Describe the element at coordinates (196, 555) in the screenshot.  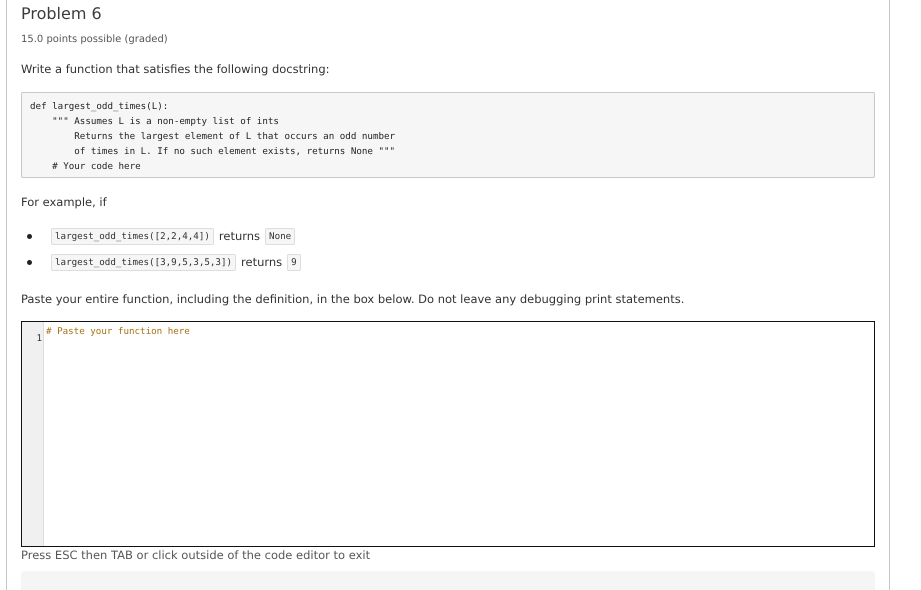
I see `editor-hint: Press ESC then TAB or click outside of the code editor to exit` at that location.